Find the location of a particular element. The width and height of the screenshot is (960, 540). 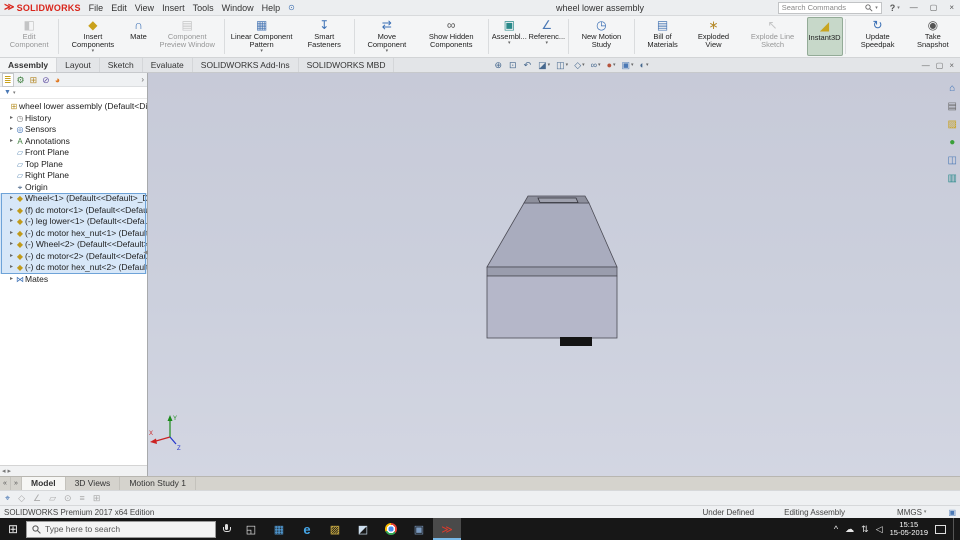

model-body is located at coordinates (552, 307).